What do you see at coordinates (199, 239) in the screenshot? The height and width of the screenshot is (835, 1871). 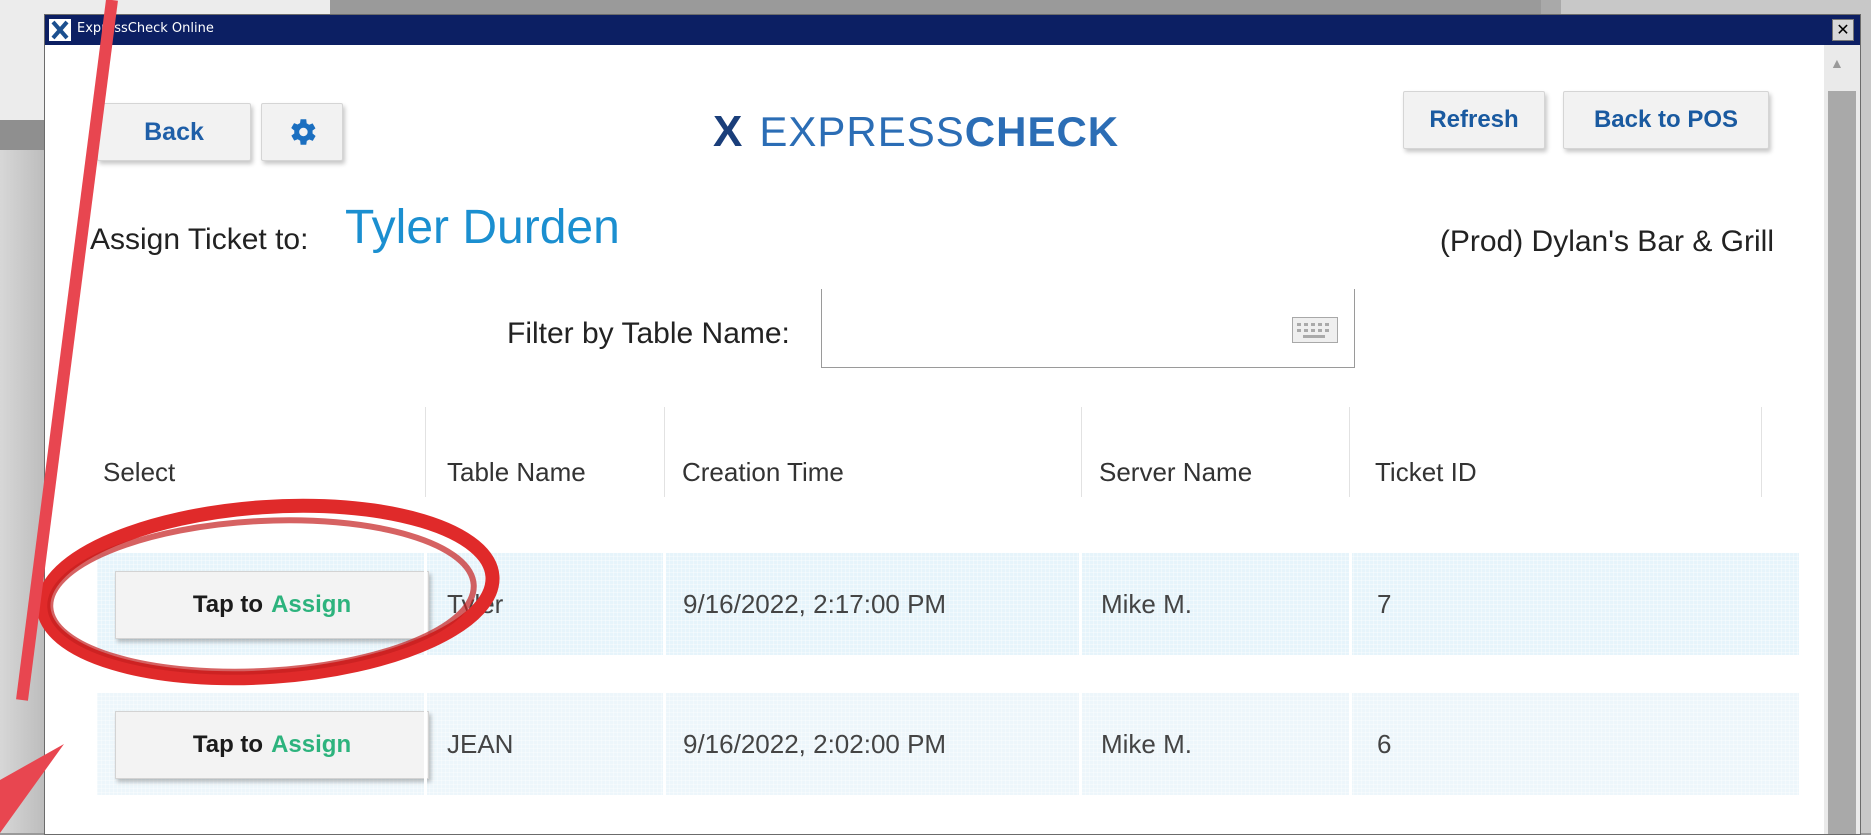 I see `assign-ticket-label: Assign Ticket to:` at bounding box center [199, 239].